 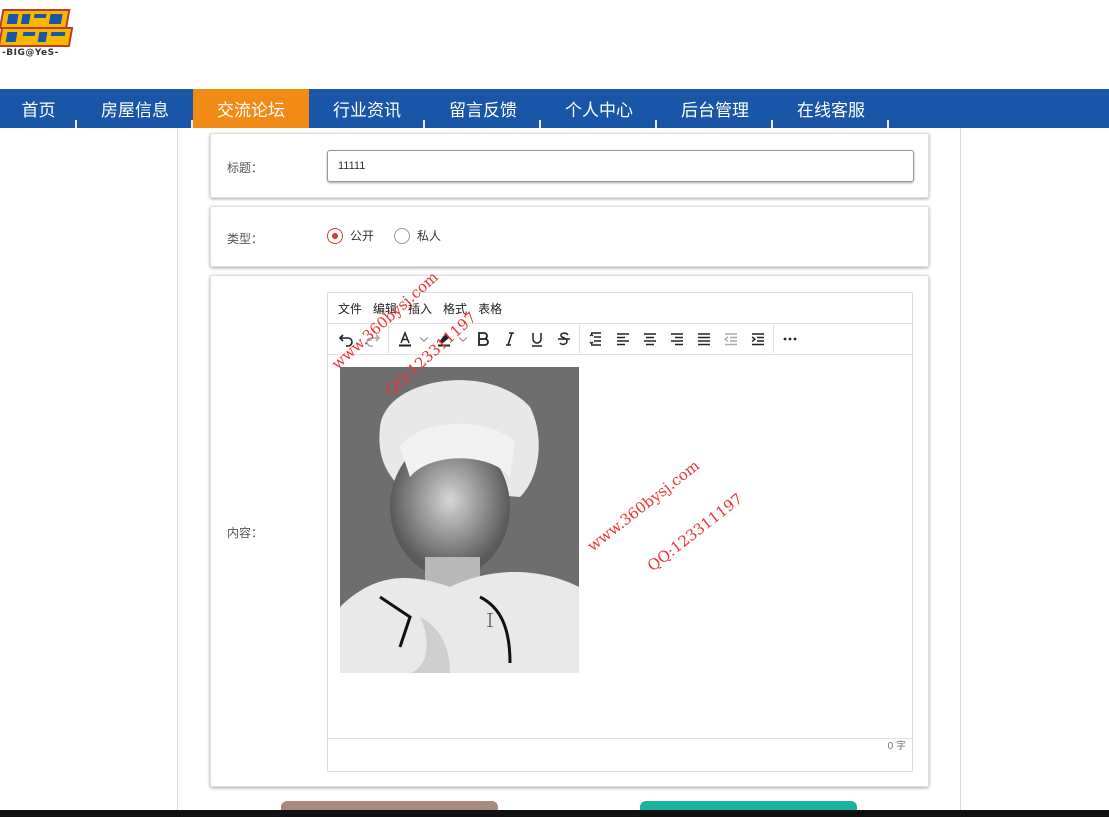 What do you see at coordinates (335, 235) in the screenshot?
I see `radio-public` at bounding box center [335, 235].